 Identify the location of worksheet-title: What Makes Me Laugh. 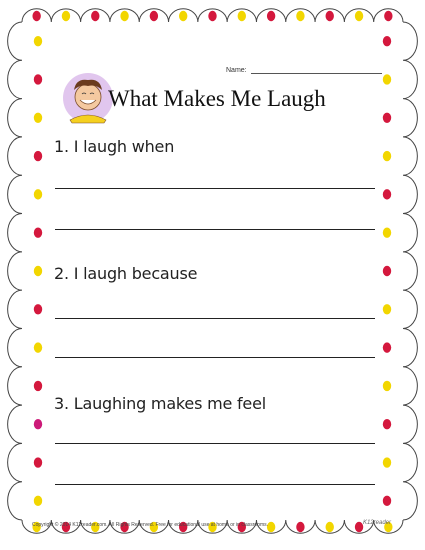
(217, 98).